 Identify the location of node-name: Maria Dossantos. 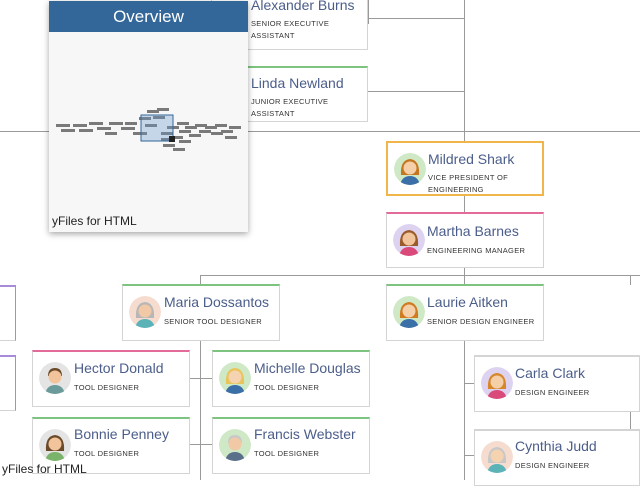
(217, 302).